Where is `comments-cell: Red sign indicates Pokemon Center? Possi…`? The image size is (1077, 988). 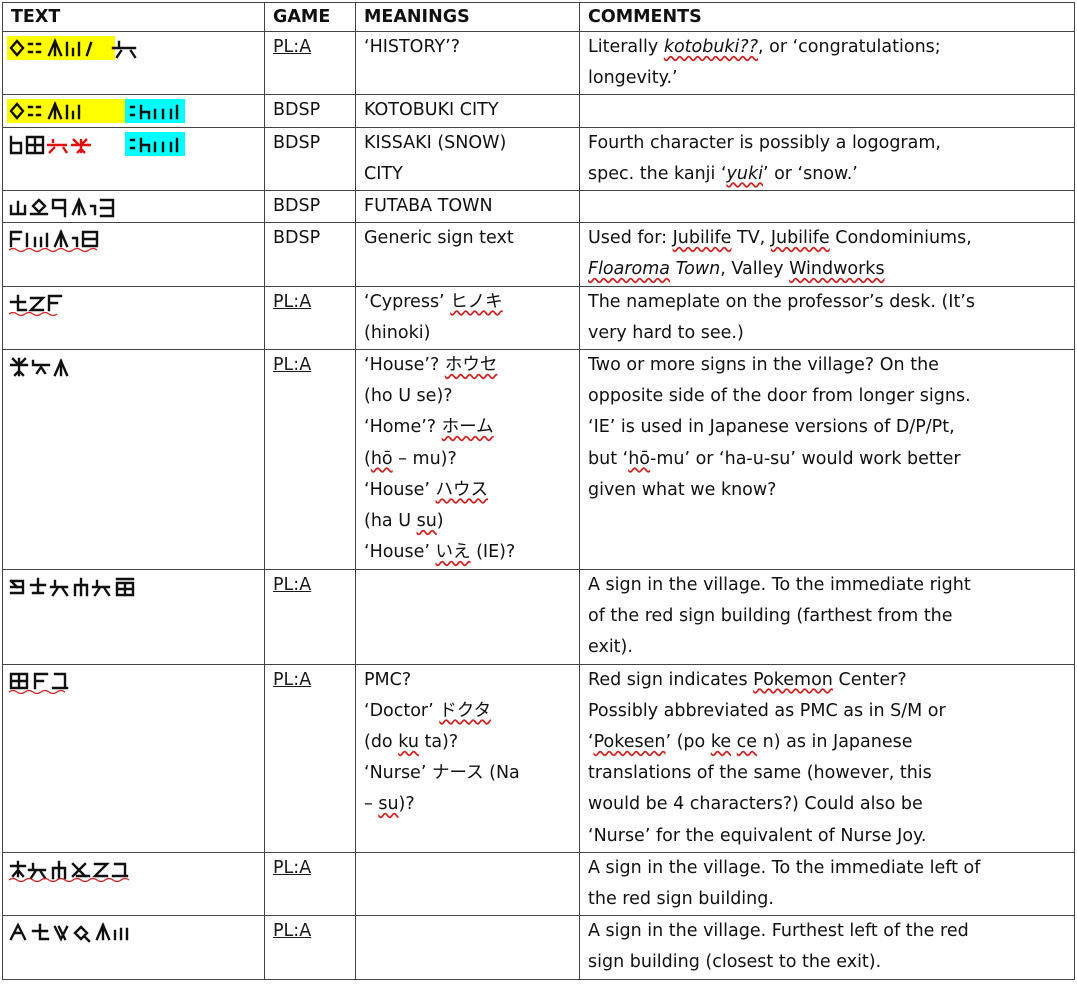 comments-cell: Red sign indicates Pokemon Center? Possi… is located at coordinates (827, 758).